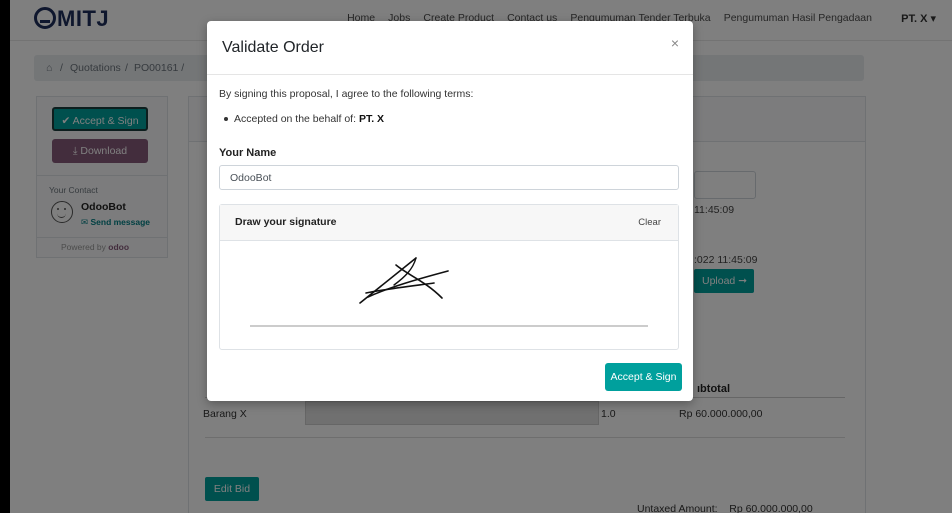 The width and height of the screenshot is (952, 513). What do you see at coordinates (643, 377) in the screenshot?
I see `accept-sign-button: Accept & Sign` at bounding box center [643, 377].